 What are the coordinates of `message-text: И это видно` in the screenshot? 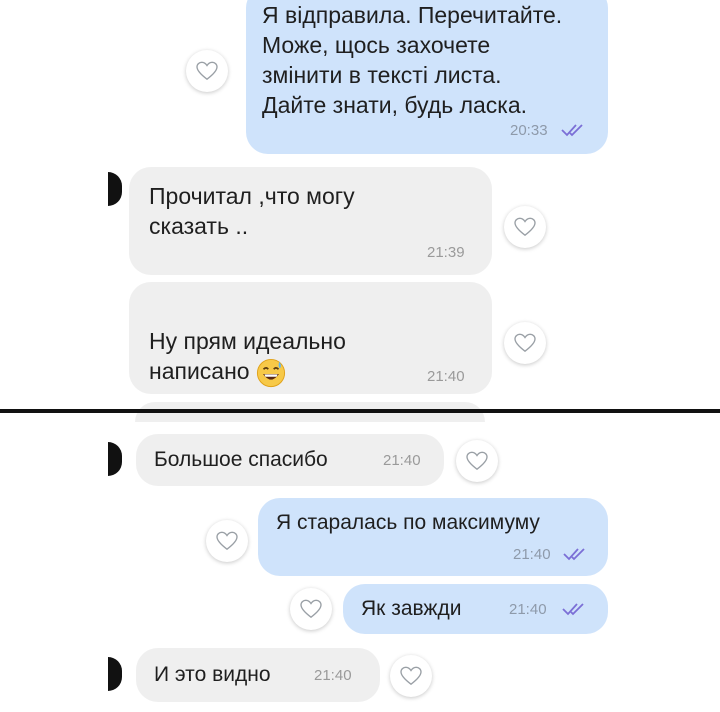 It's located at (212, 674).